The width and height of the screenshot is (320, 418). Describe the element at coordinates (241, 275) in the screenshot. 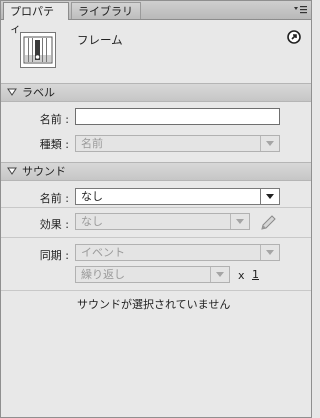

I see `repeat-times-label: x` at that location.